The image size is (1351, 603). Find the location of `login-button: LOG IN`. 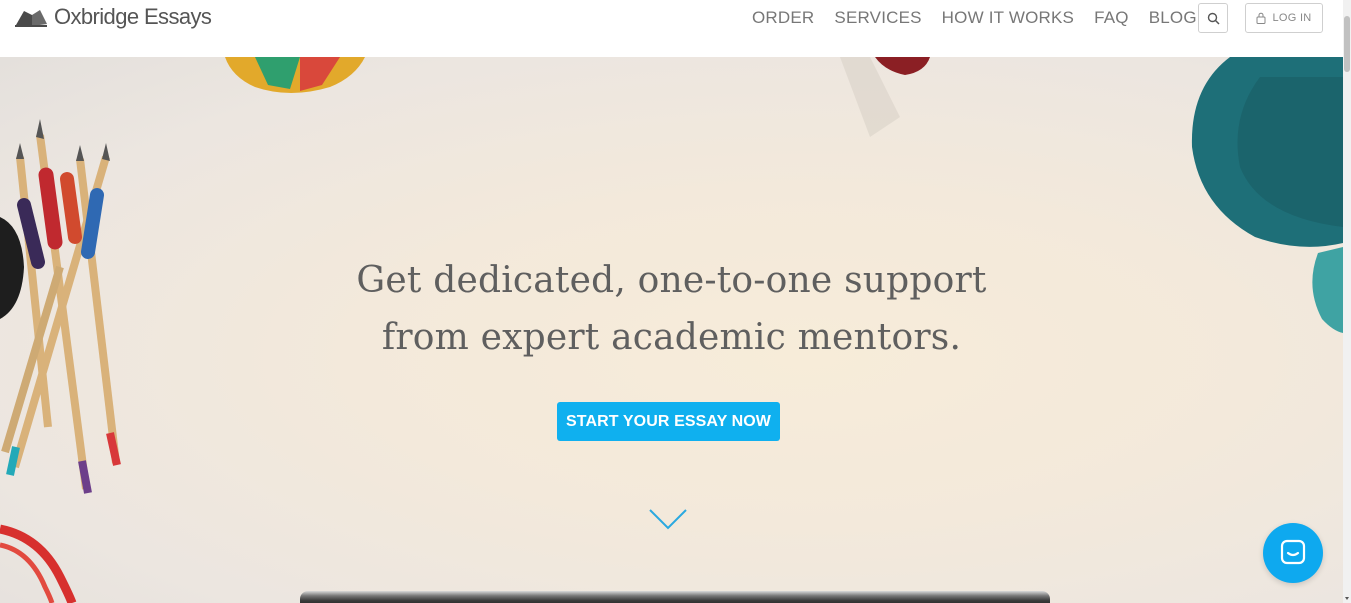

login-button: LOG IN is located at coordinates (1284, 18).